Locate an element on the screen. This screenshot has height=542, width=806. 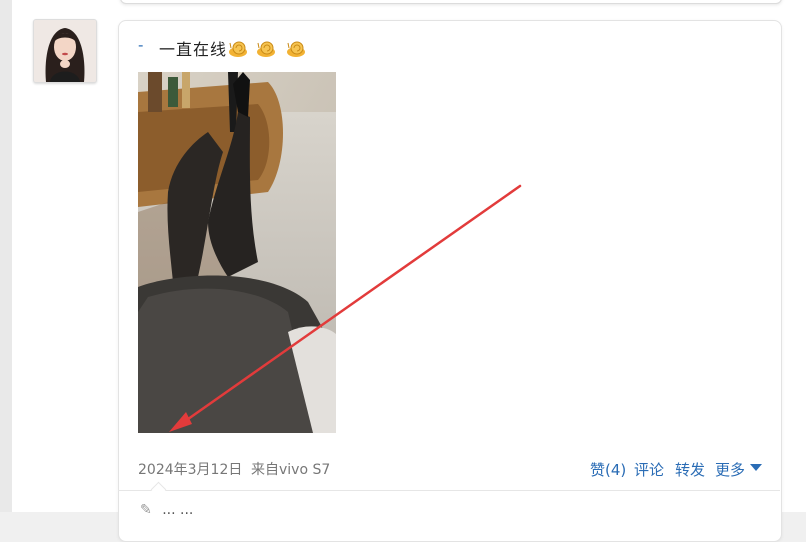
previous-post-card is located at coordinates (451, 2).